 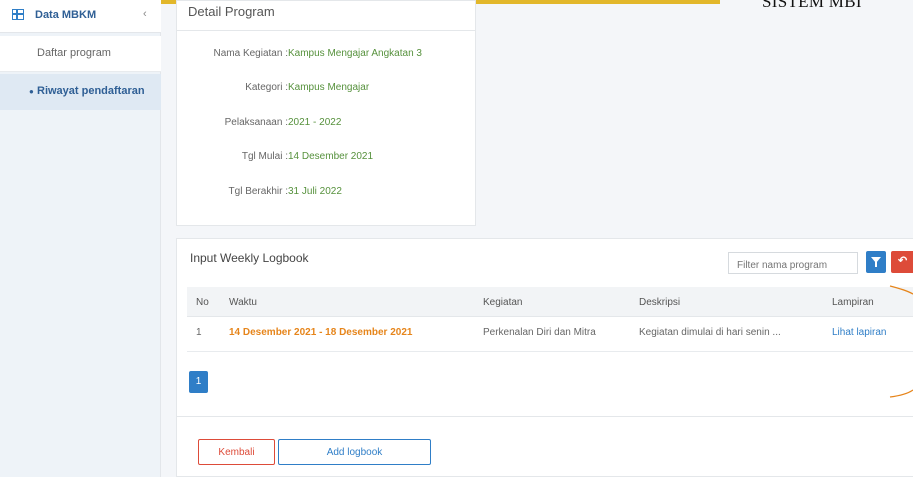 I want to click on detail-card-header: Detail Program, so click(x=326, y=16).